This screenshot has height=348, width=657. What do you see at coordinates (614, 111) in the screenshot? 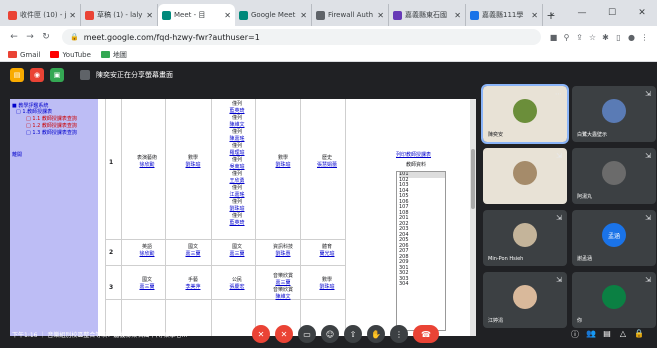
I see `avatar` at bounding box center [614, 111].